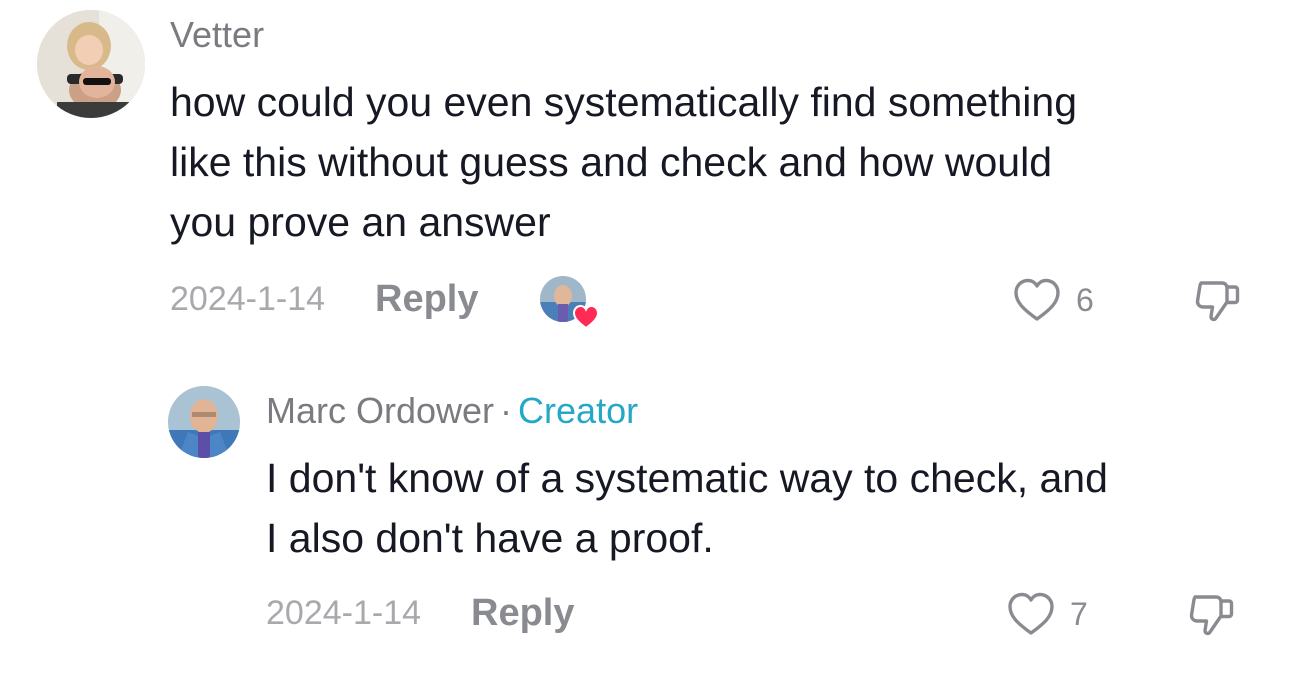  I want to click on comment-meta: 2024-1-14 Reply, so click(324, 299).